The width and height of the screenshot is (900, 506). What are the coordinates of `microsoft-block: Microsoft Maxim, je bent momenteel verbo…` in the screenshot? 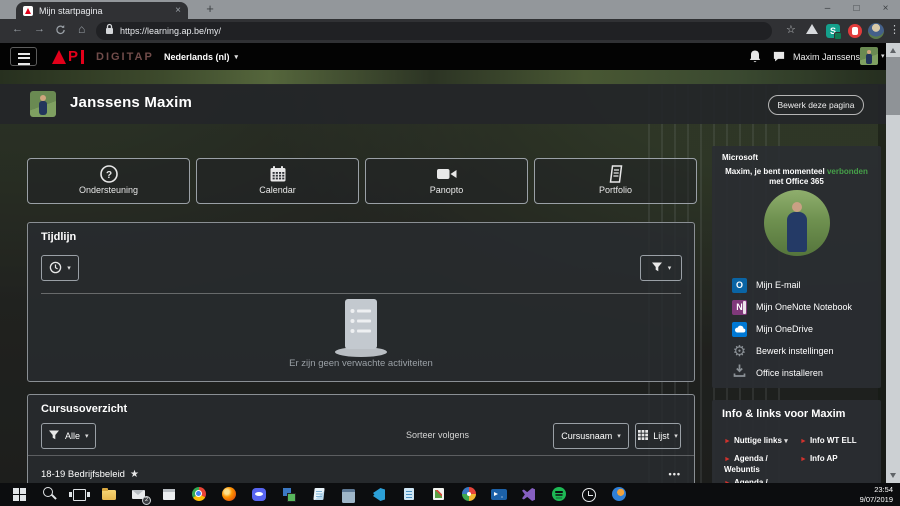 It's located at (796, 267).